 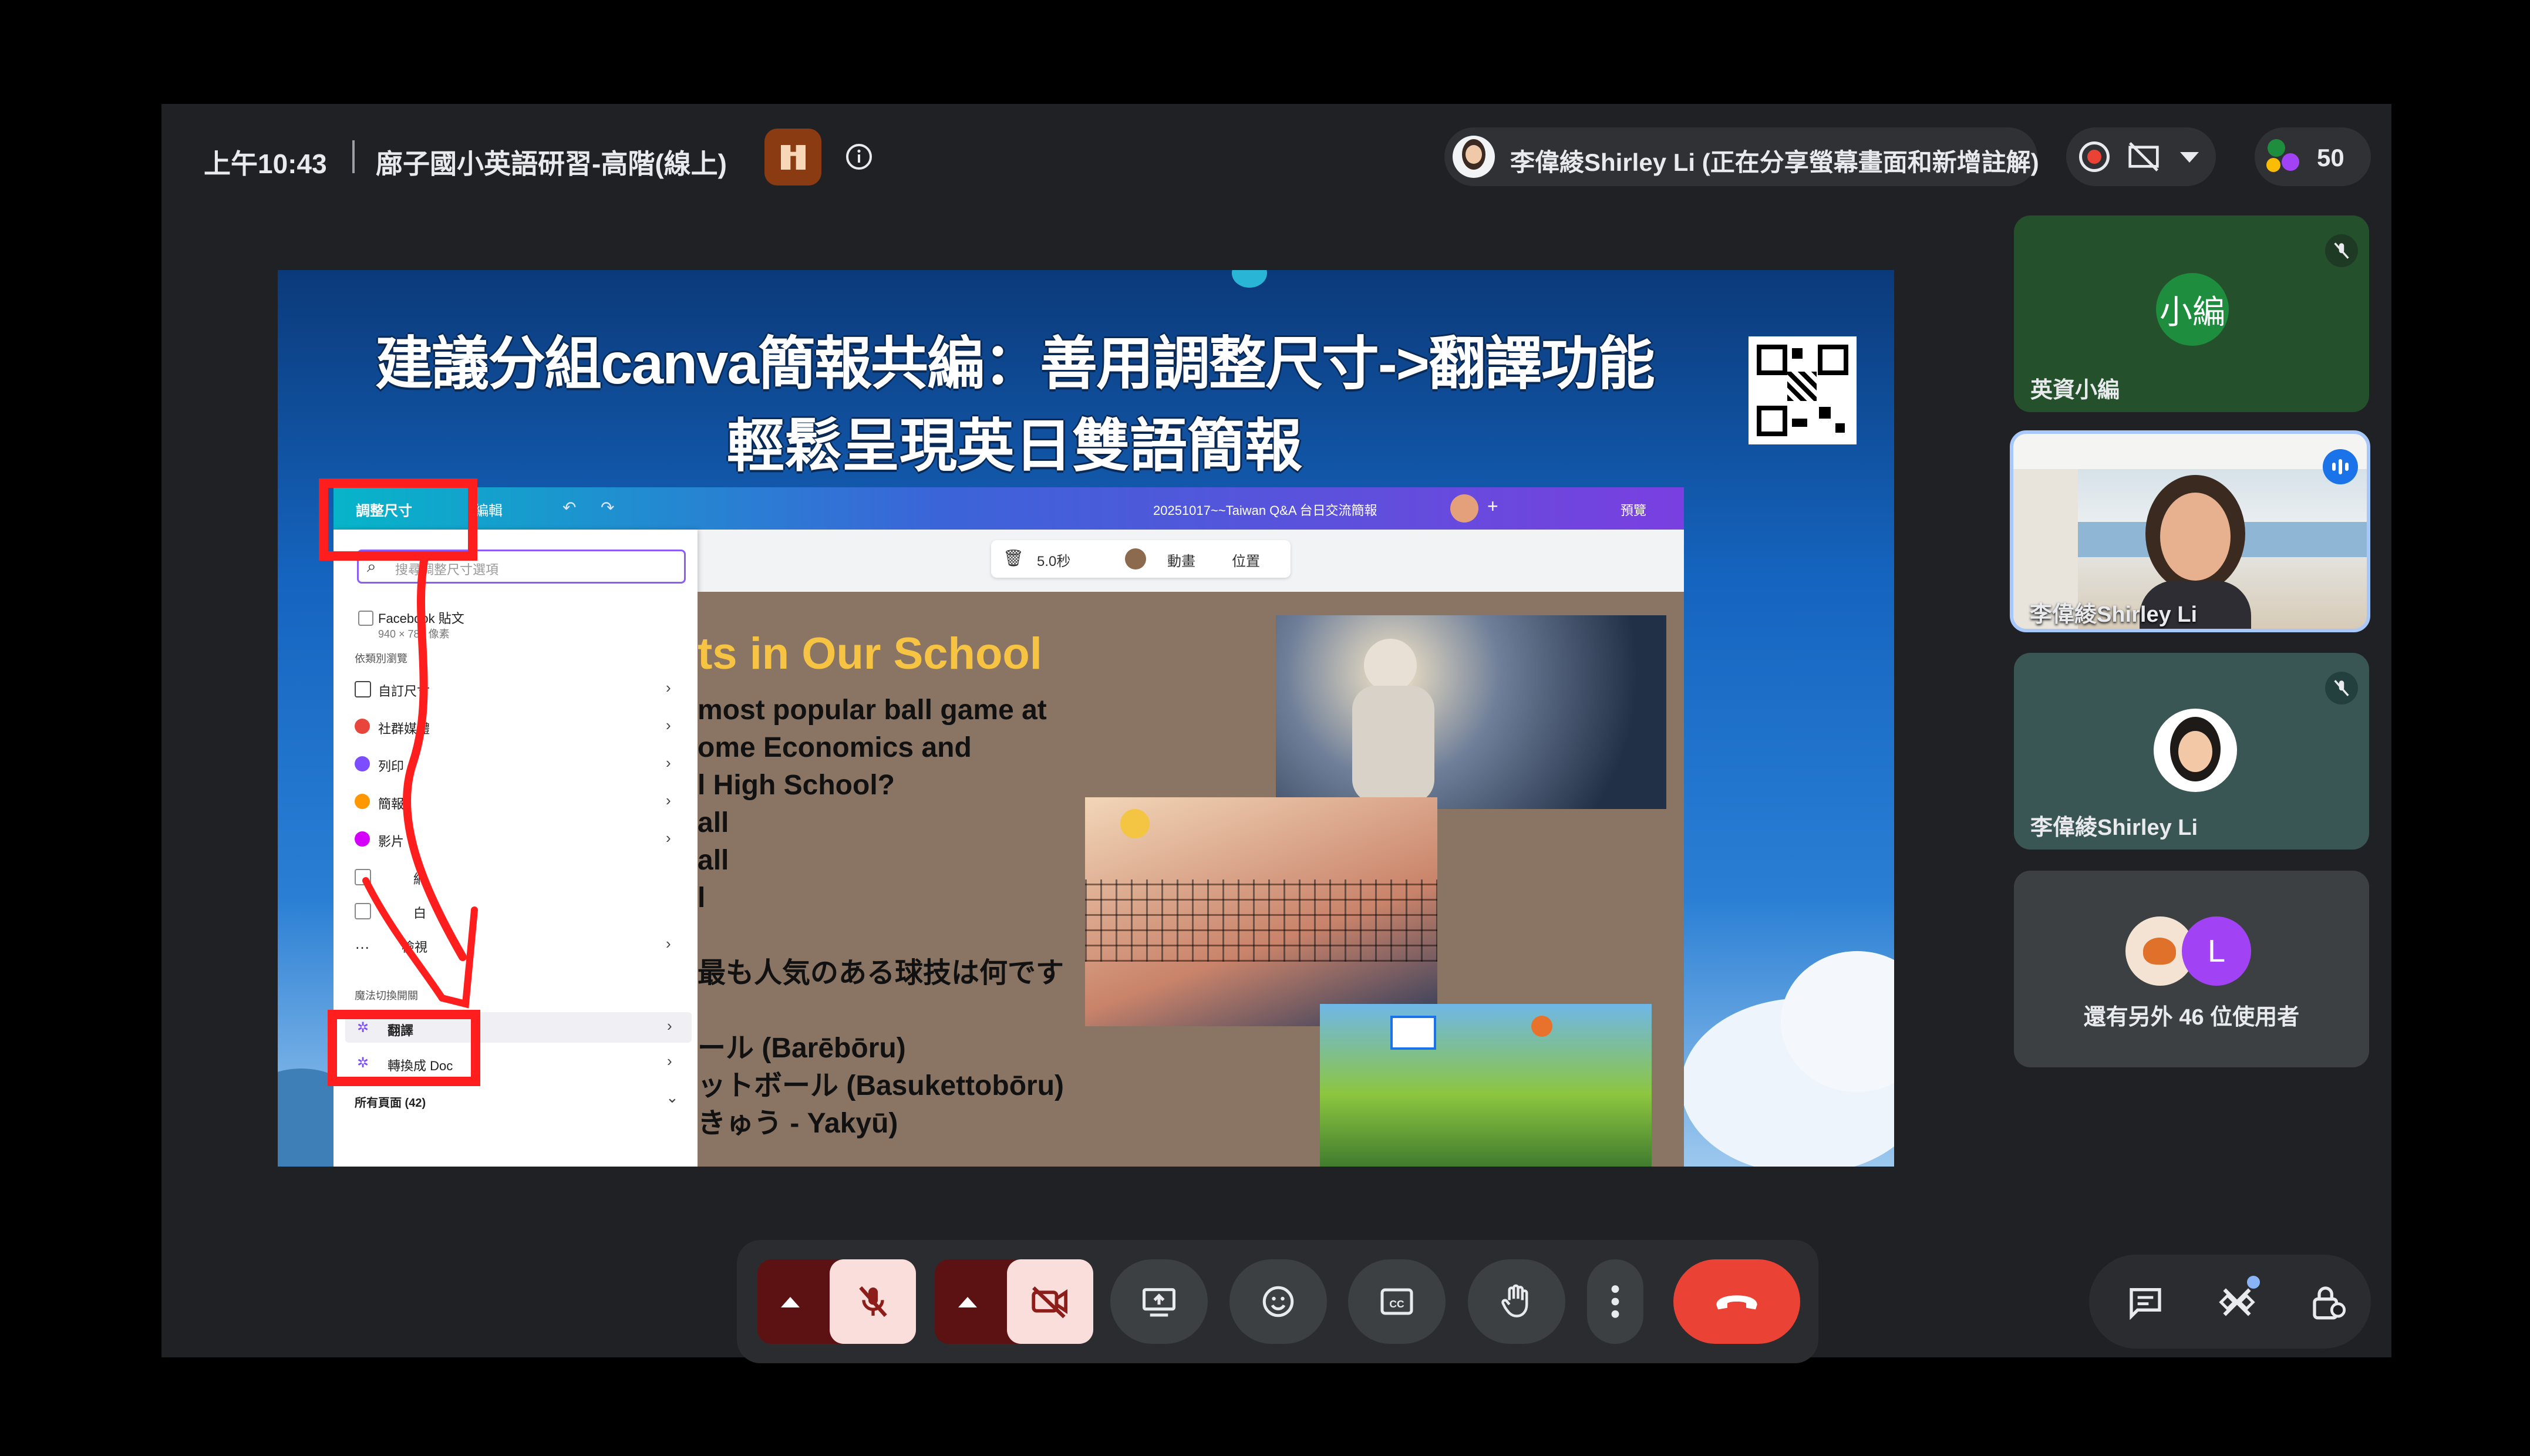 I want to click on slide-subtitle: 輕鬆呈現英日雙語簡報, so click(x=1014, y=445).